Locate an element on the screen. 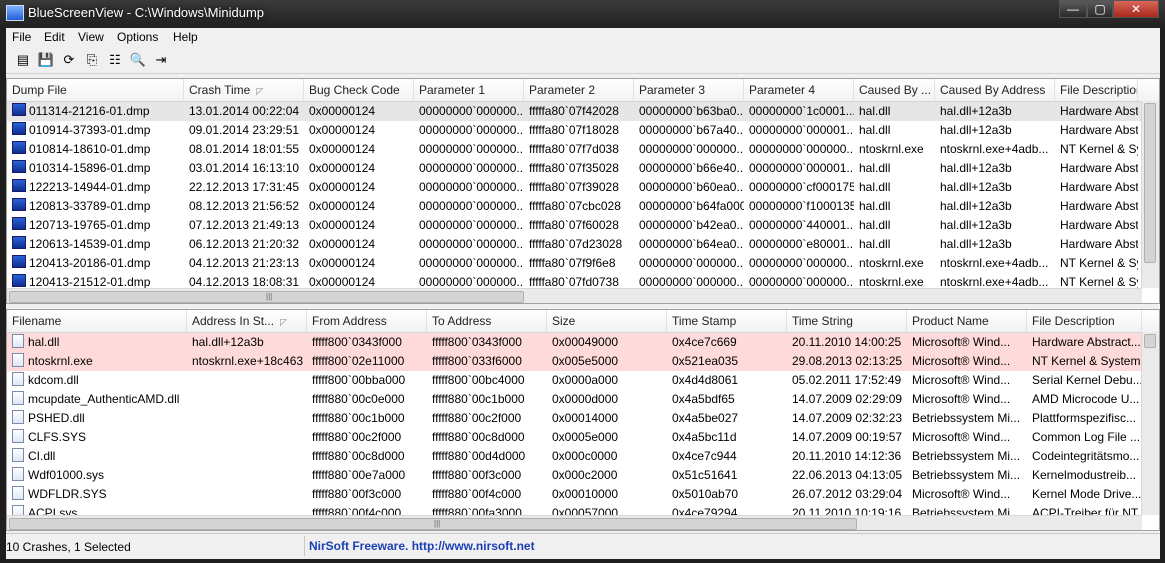  crash-column-header: Parameter 1 is located at coordinates (469, 90).